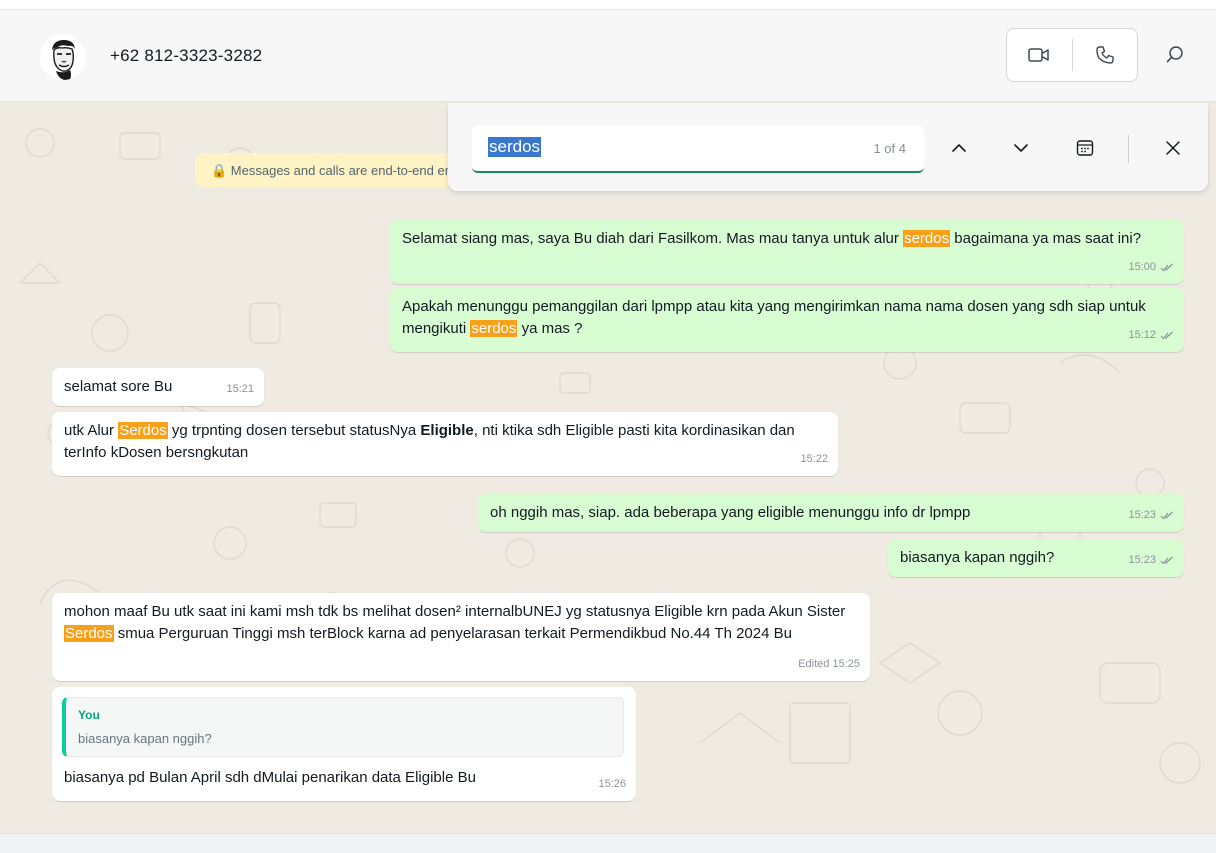  I want to click on chevron-down-icon, so click(1021, 148).